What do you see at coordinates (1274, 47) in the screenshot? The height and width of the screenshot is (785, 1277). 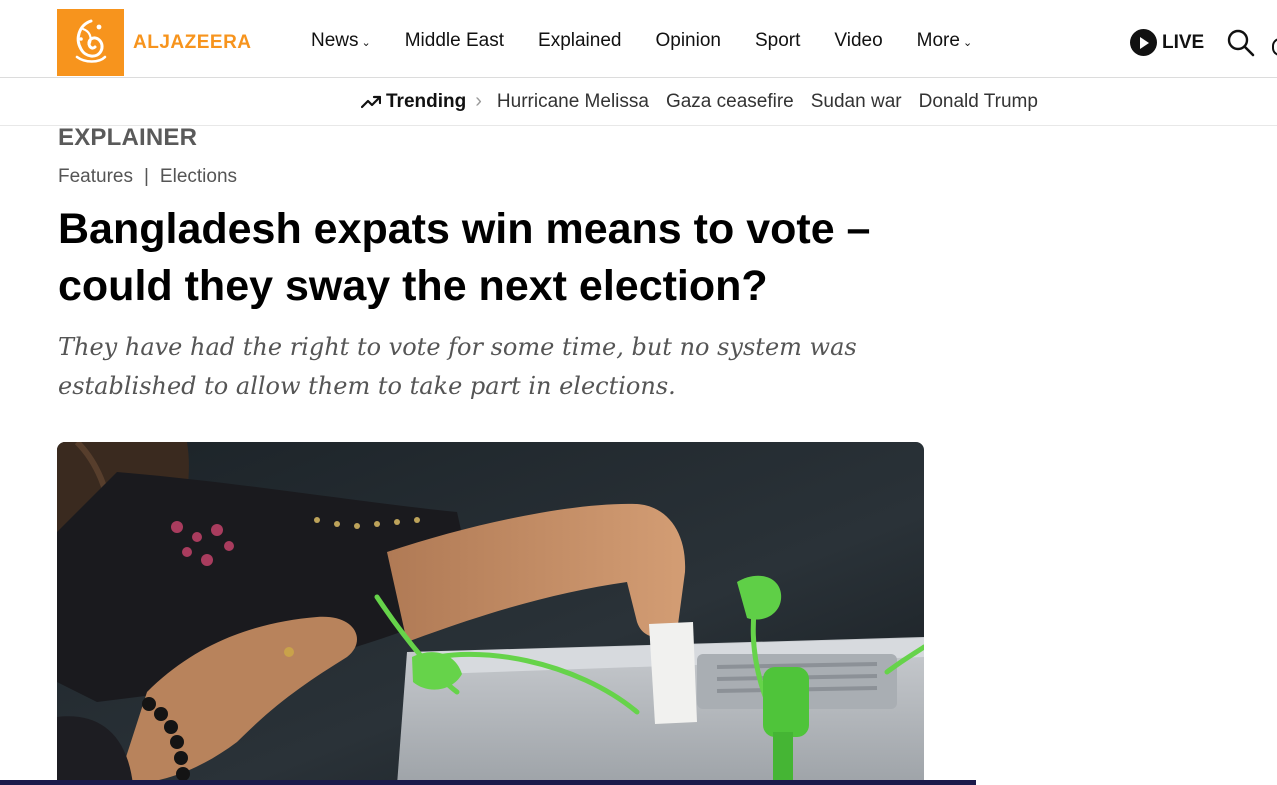 I see `user-icon` at bounding box center [1274, 47].